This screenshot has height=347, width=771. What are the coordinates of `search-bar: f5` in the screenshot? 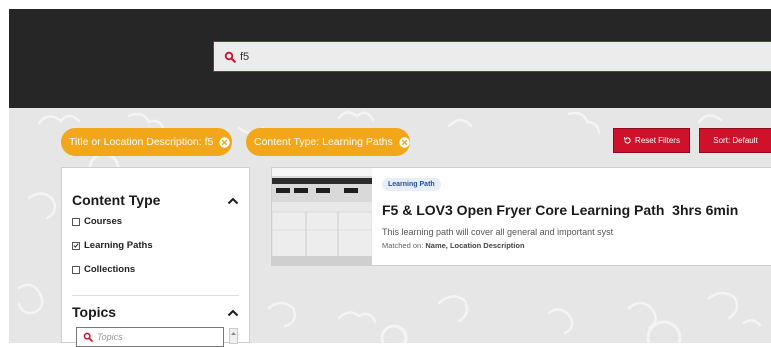 It's located at (492, 56).